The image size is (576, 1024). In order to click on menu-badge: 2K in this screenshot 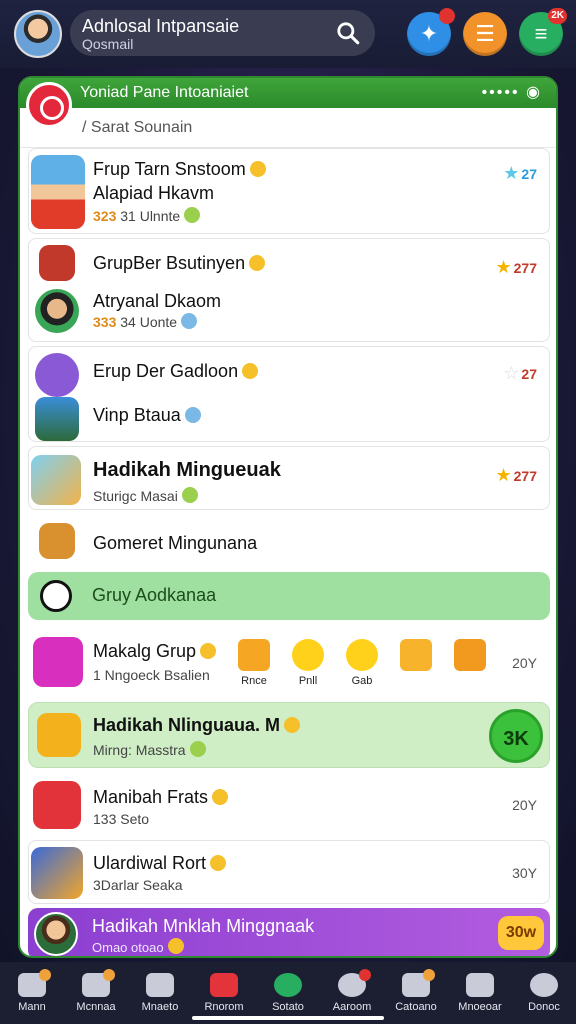, I will do `click(557, 16)`.